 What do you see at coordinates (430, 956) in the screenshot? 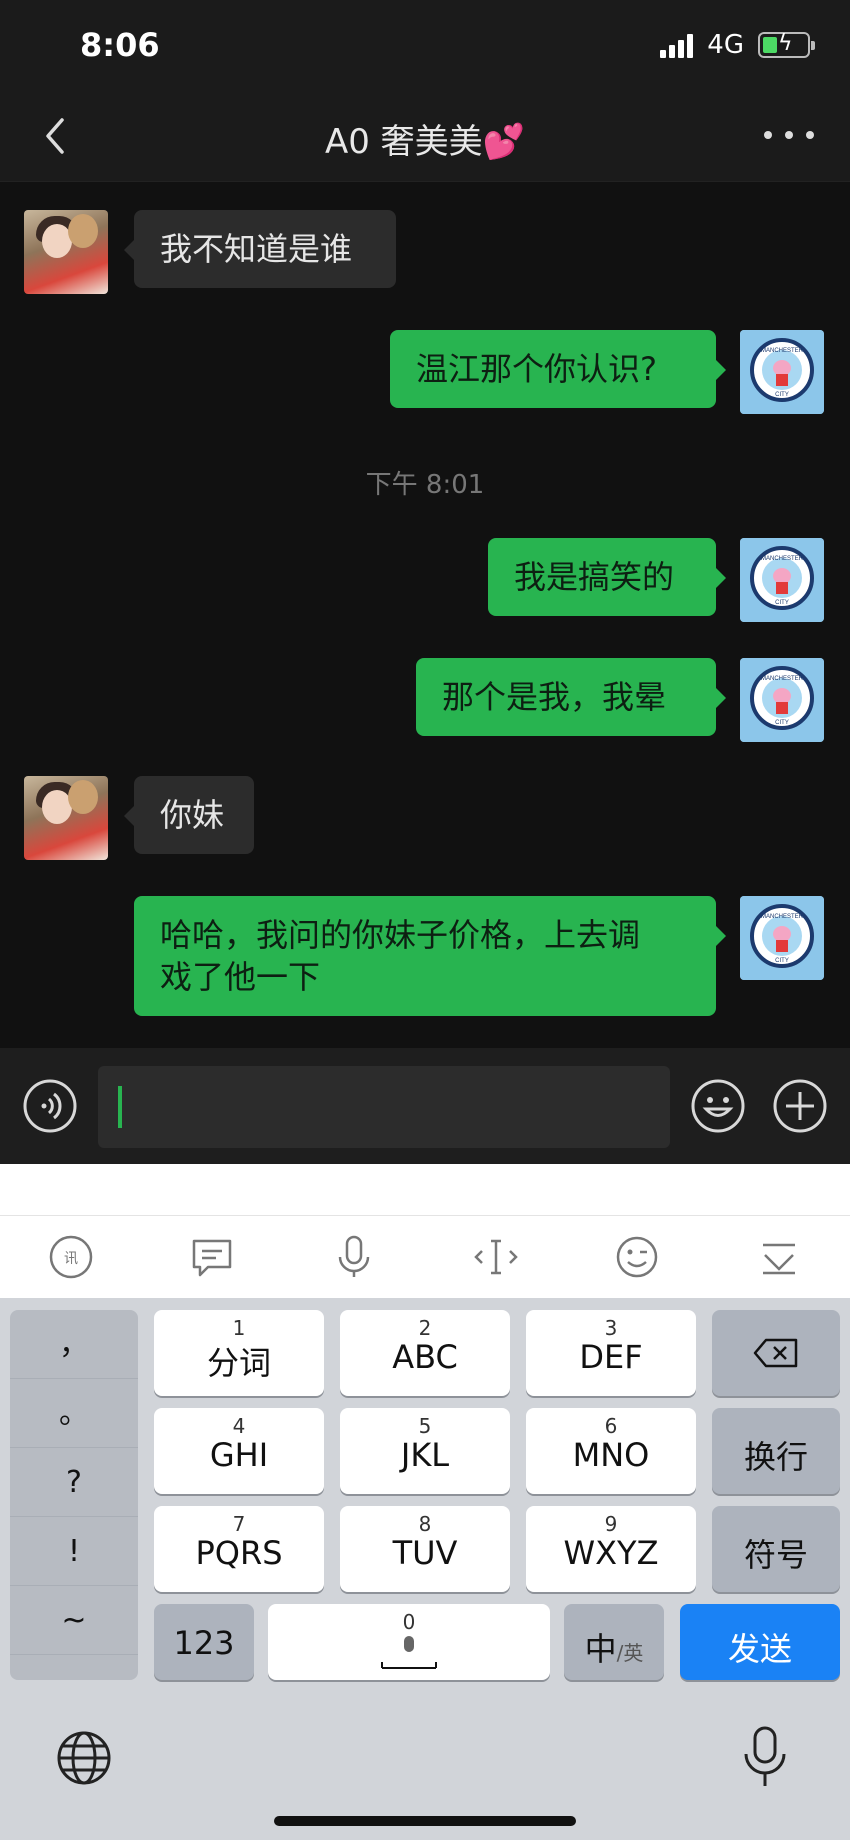
I see `message-bubble: 哈哈，我问的你妹子价格，上去调 戏了他一下` at bounding box center [430, 956].